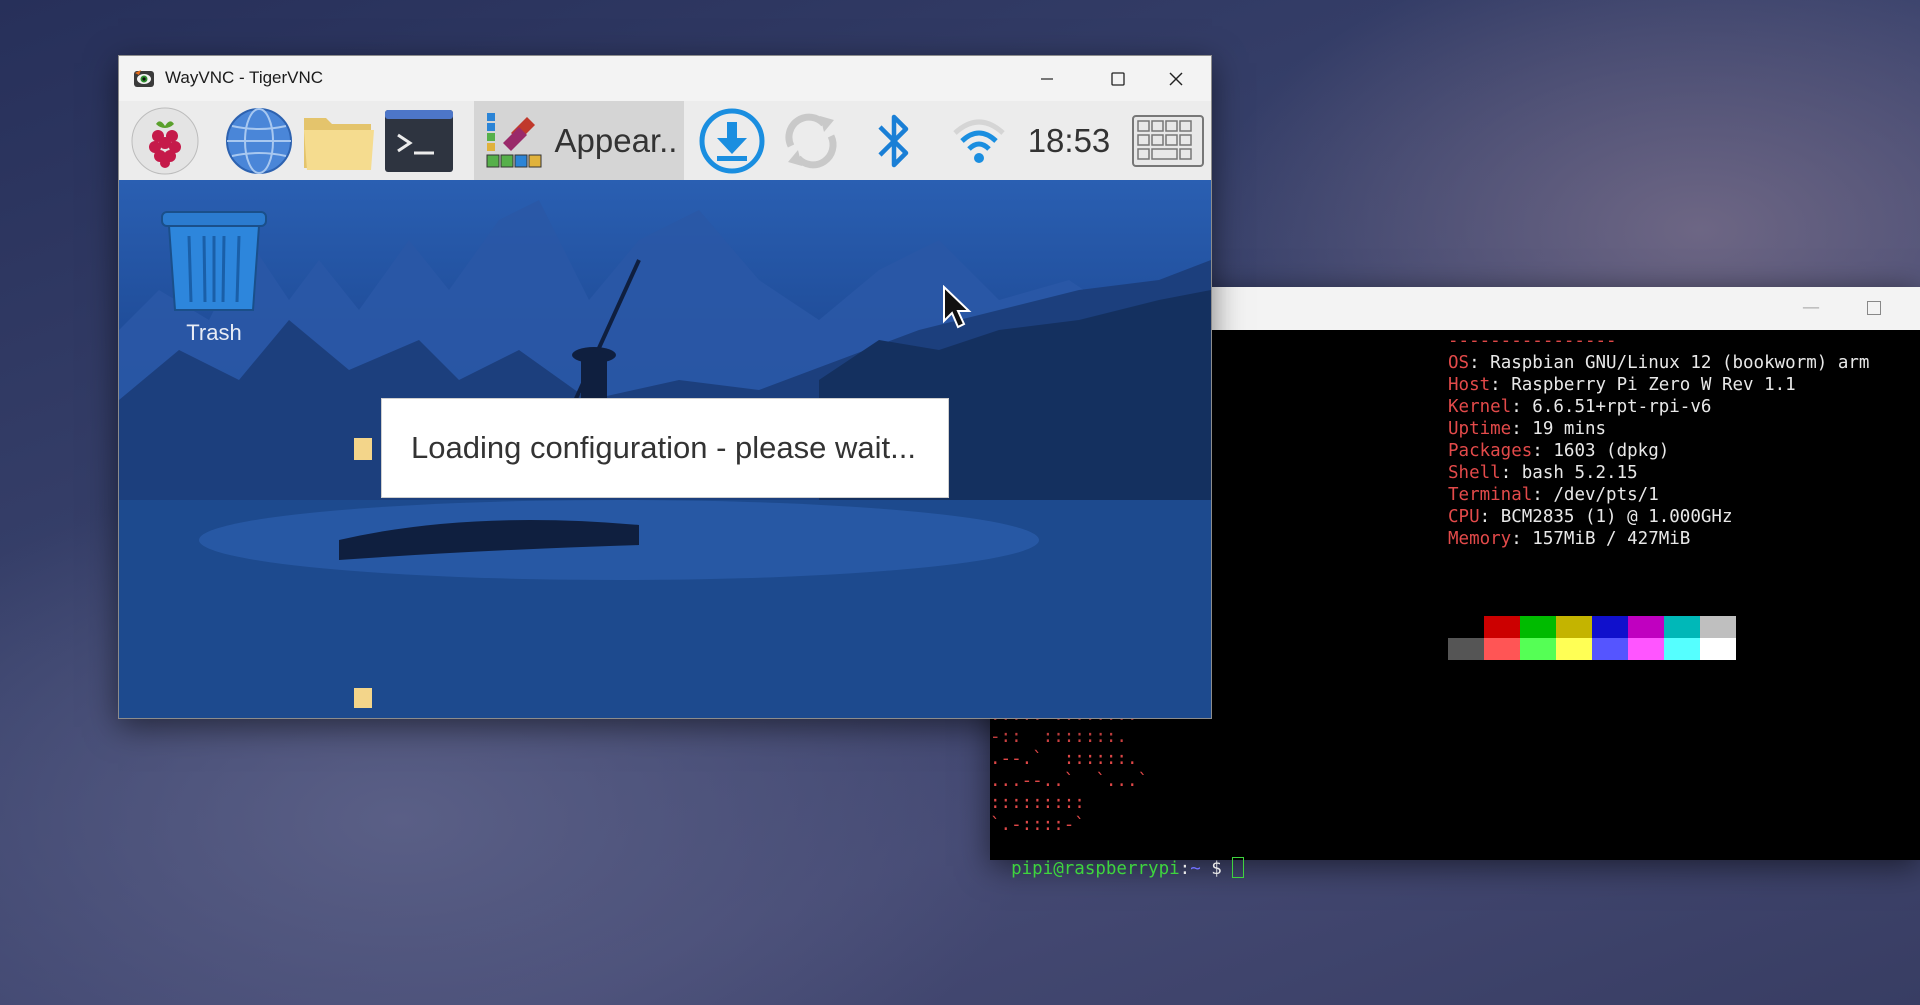 The height and width of the screenshot is (1005, 1920). Describe the element at coordinates (1569, 429) in the screenshot. I see `info-value: 19 mins` at that location.